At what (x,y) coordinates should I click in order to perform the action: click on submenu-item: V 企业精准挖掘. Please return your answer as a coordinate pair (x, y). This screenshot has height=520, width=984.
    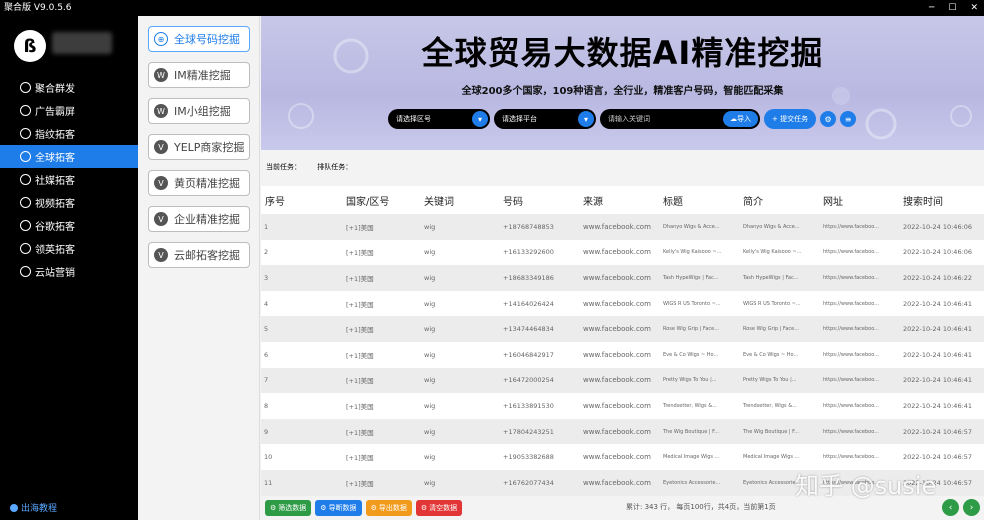
    Looking at the image, I should click on (199, 219).